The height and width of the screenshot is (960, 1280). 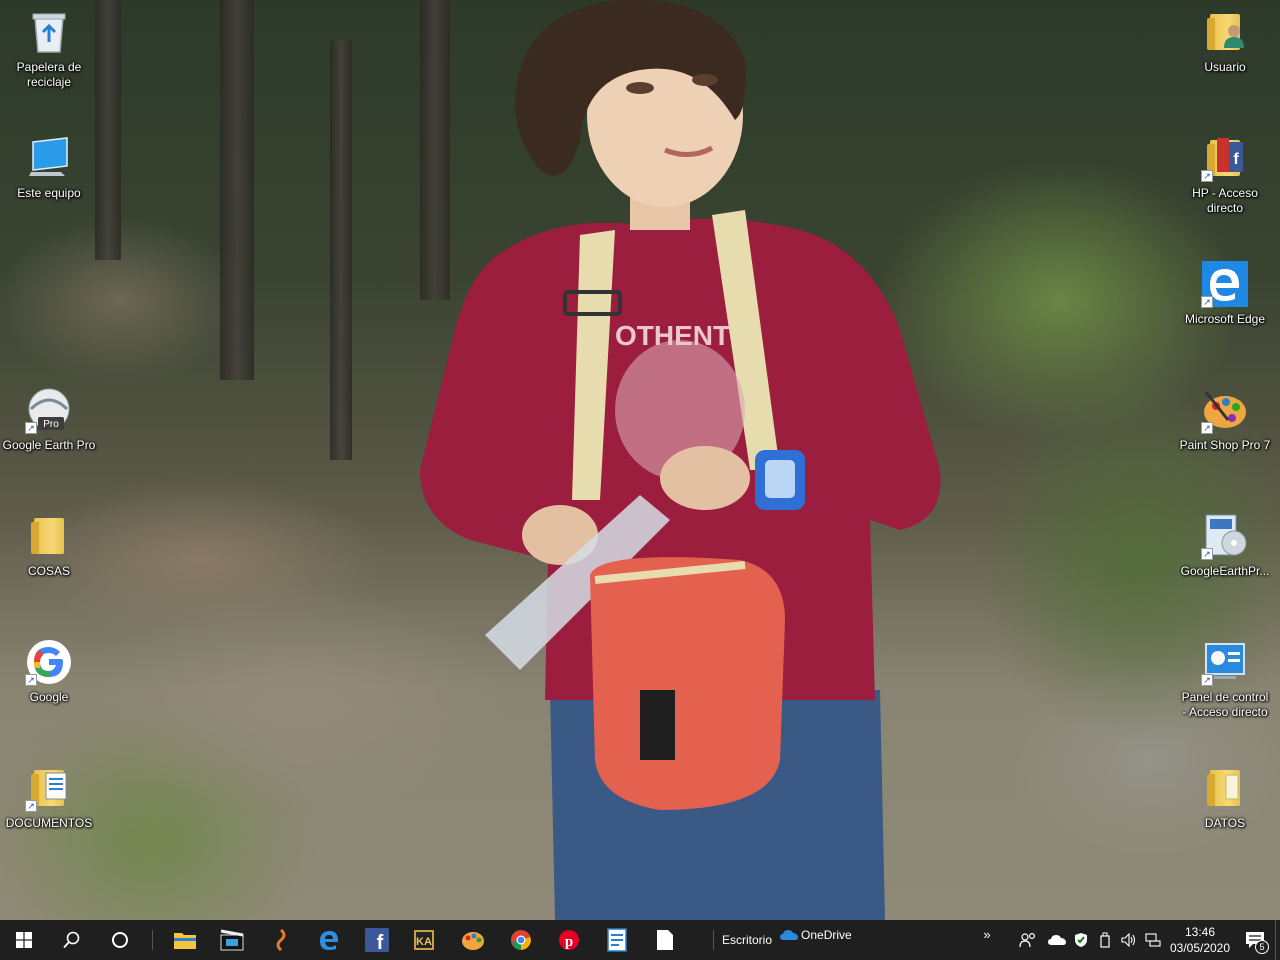 I want to click on user-folder-icon, so click(x=1225, y=32).